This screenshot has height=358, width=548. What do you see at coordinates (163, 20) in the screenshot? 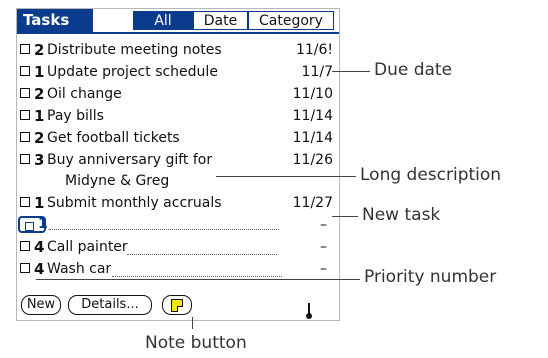
I see `tab-all: All` at bounding box center [163, 20].